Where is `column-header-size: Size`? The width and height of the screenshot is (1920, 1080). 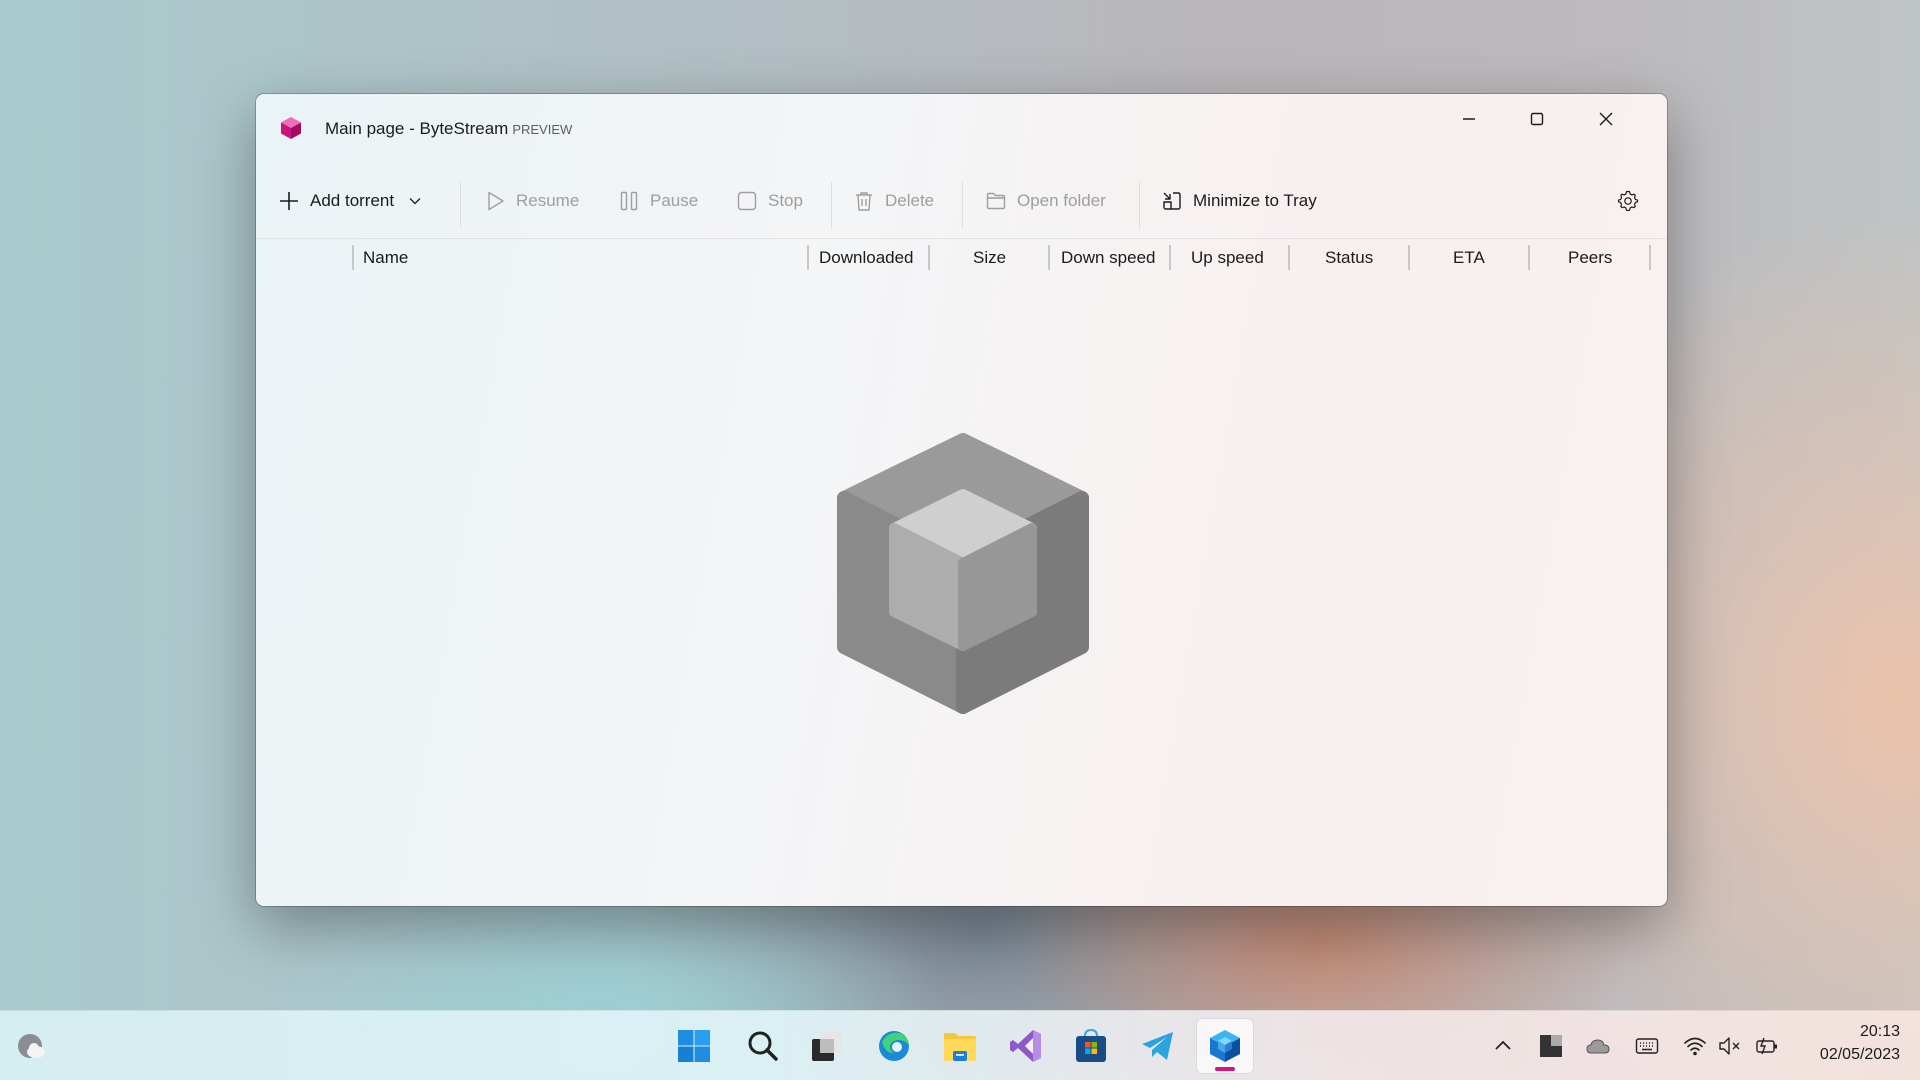 column-header-size: Size is located at coordinates (989, 258).